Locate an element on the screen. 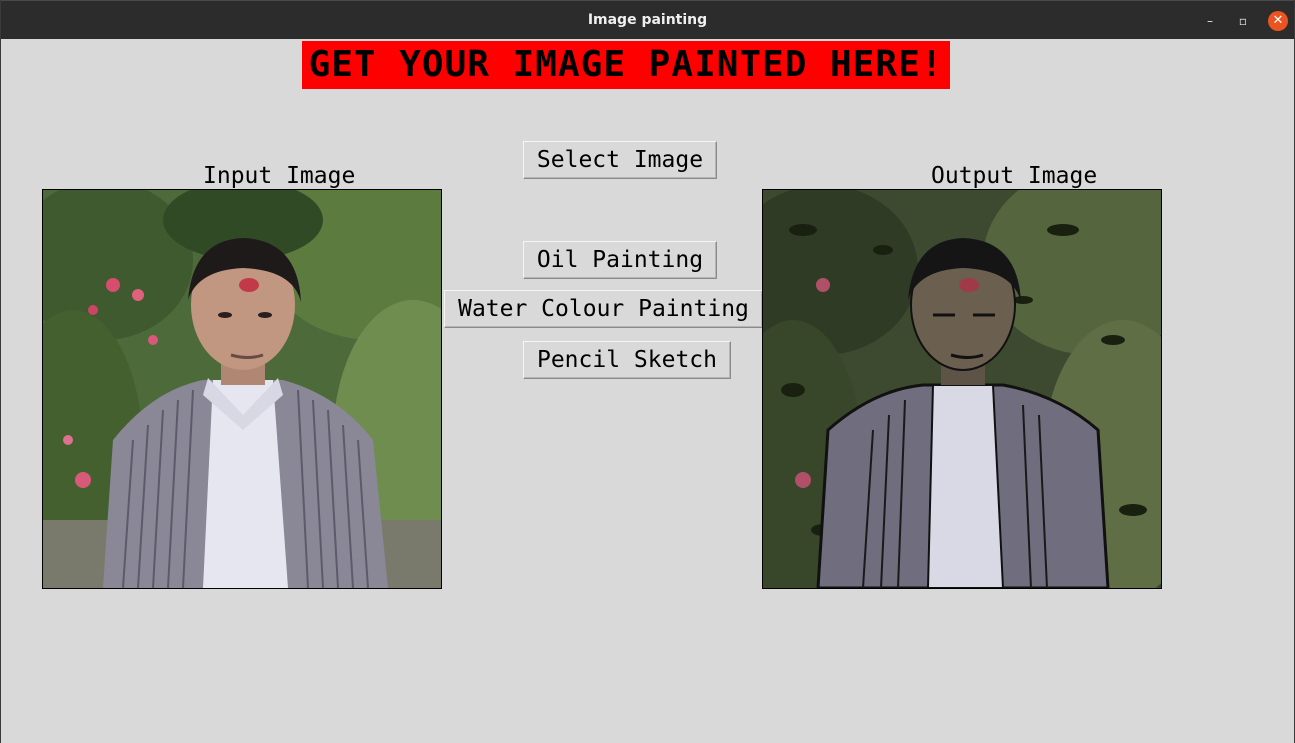 The height and width of the screenshot is (743, 1295). minimize-icon: – is located at coordinates (1210, 21).